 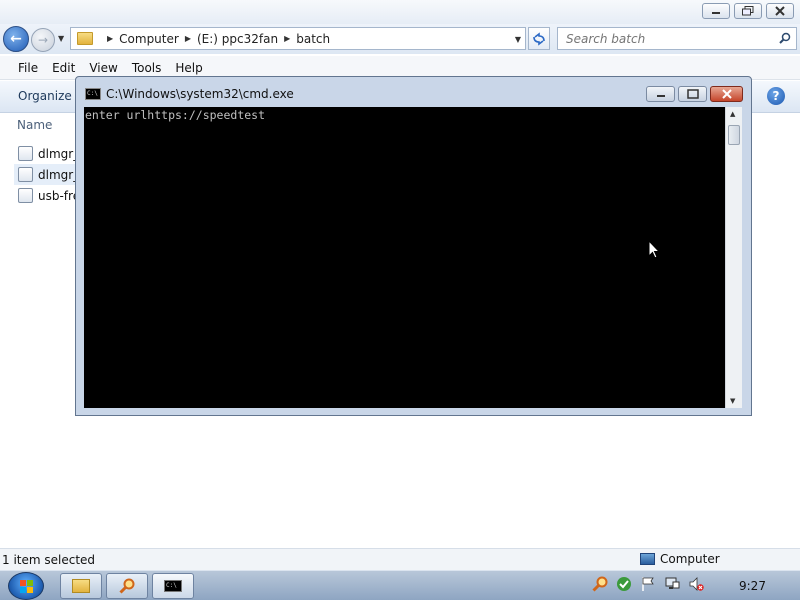 What do you see at coordinates (59, 195) in the screenshot?
I see `file-name: usb-fre` at bounding box center [59, 195].